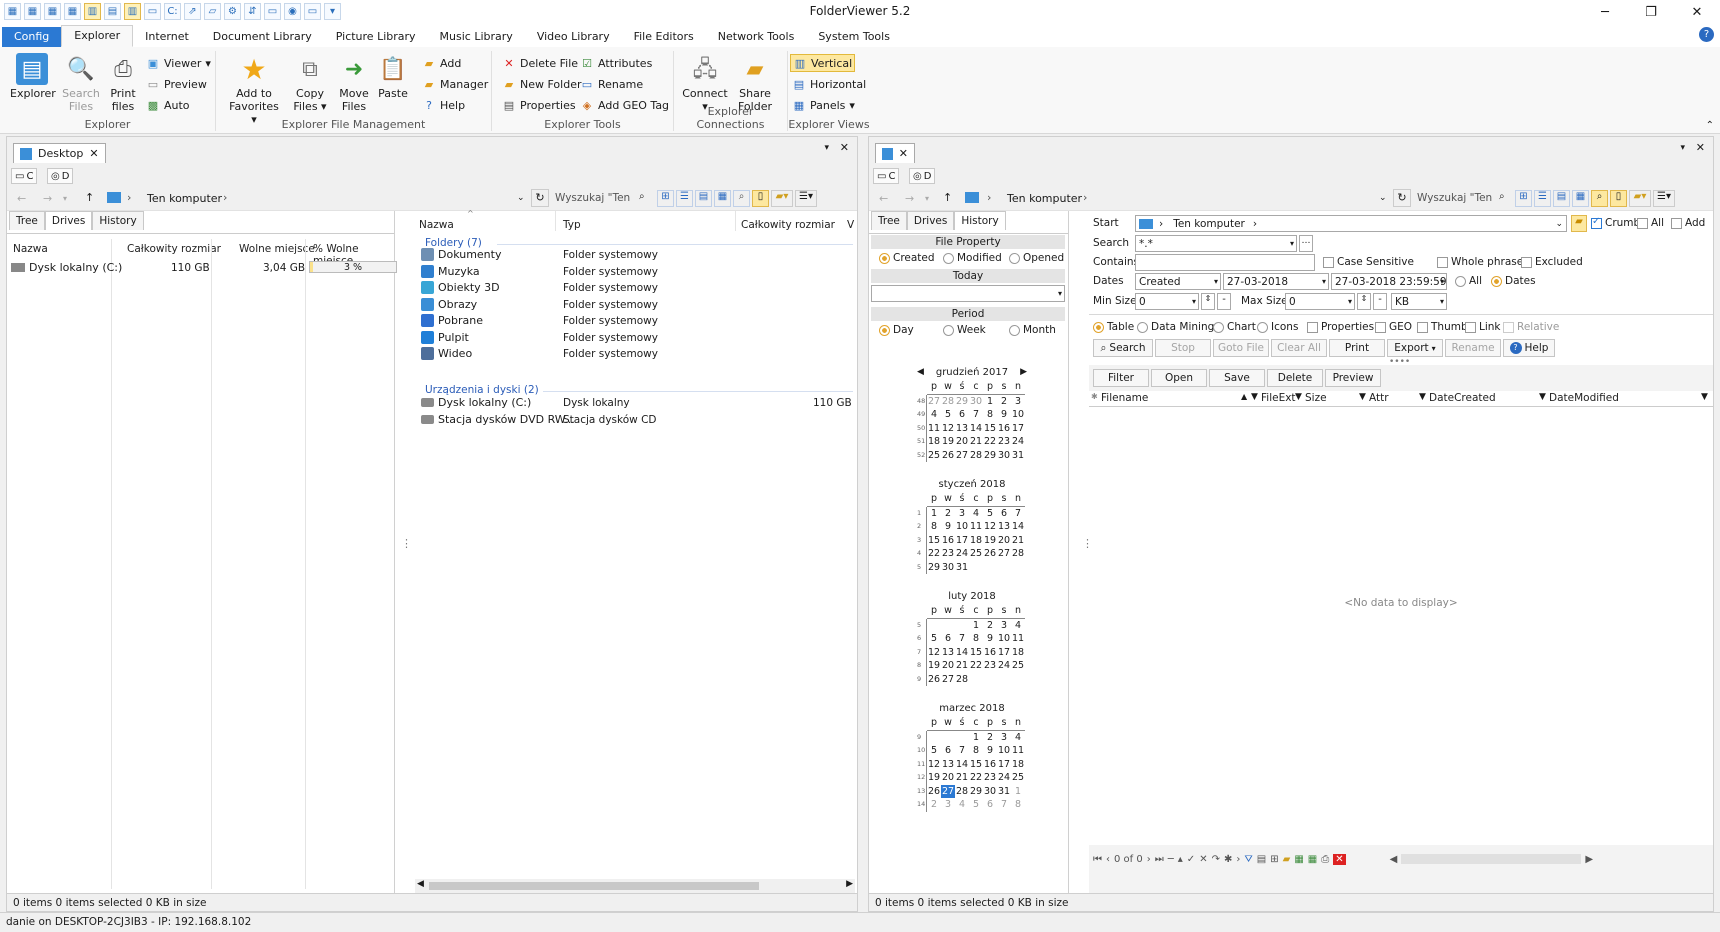  What do you see at coordinates (665, 198) in the screenshot?
I see `tree-view-icon: ⊞` at bounding box center [665, 198].